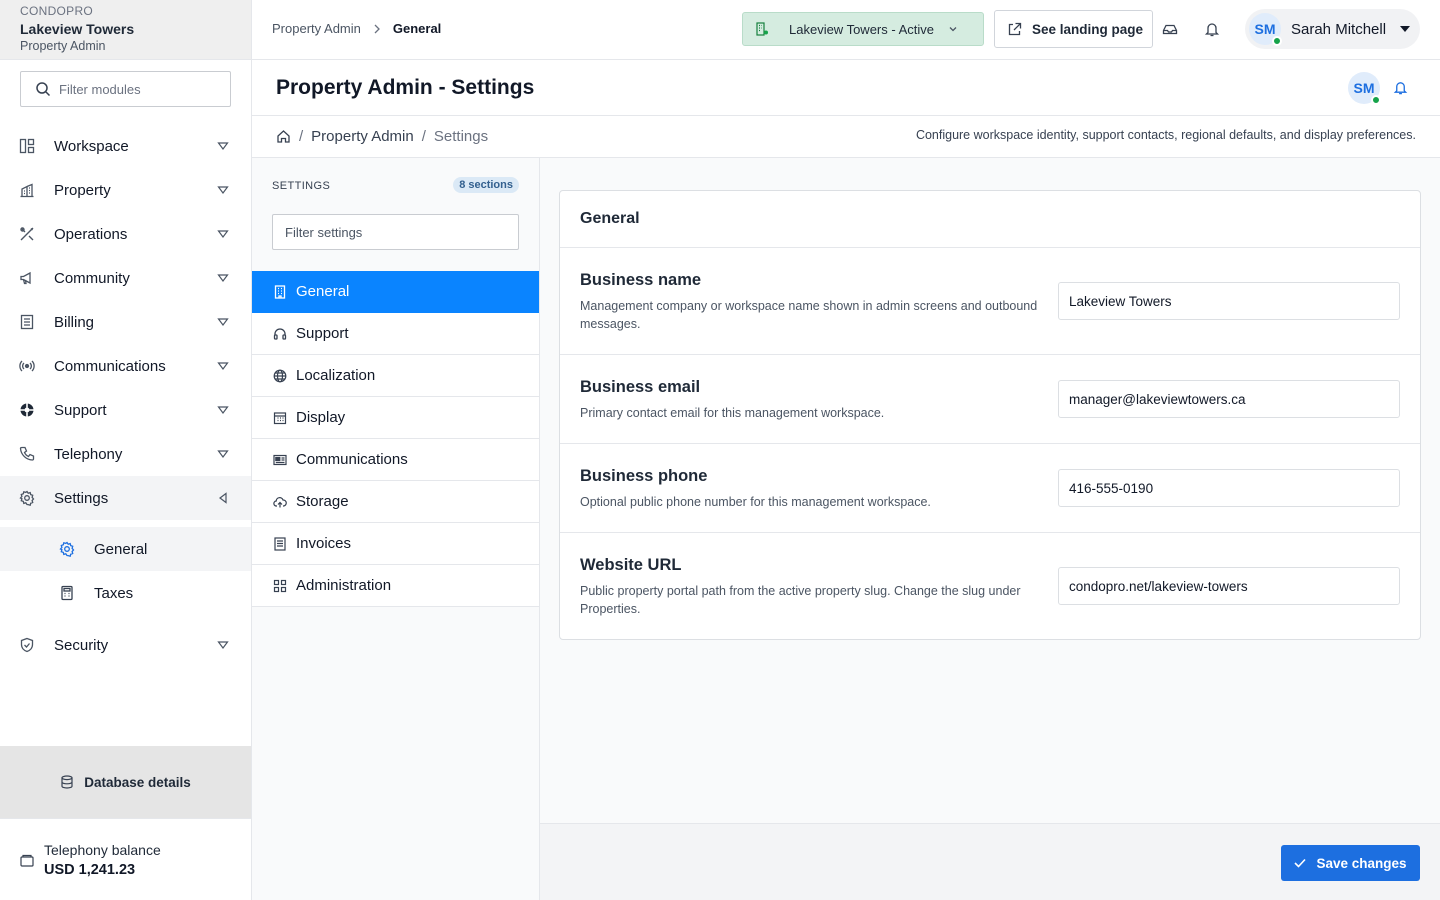 The height and width of the screenshot is (900, 1440). I want to click on sidebar-item-community: Community, so click(125, 278).